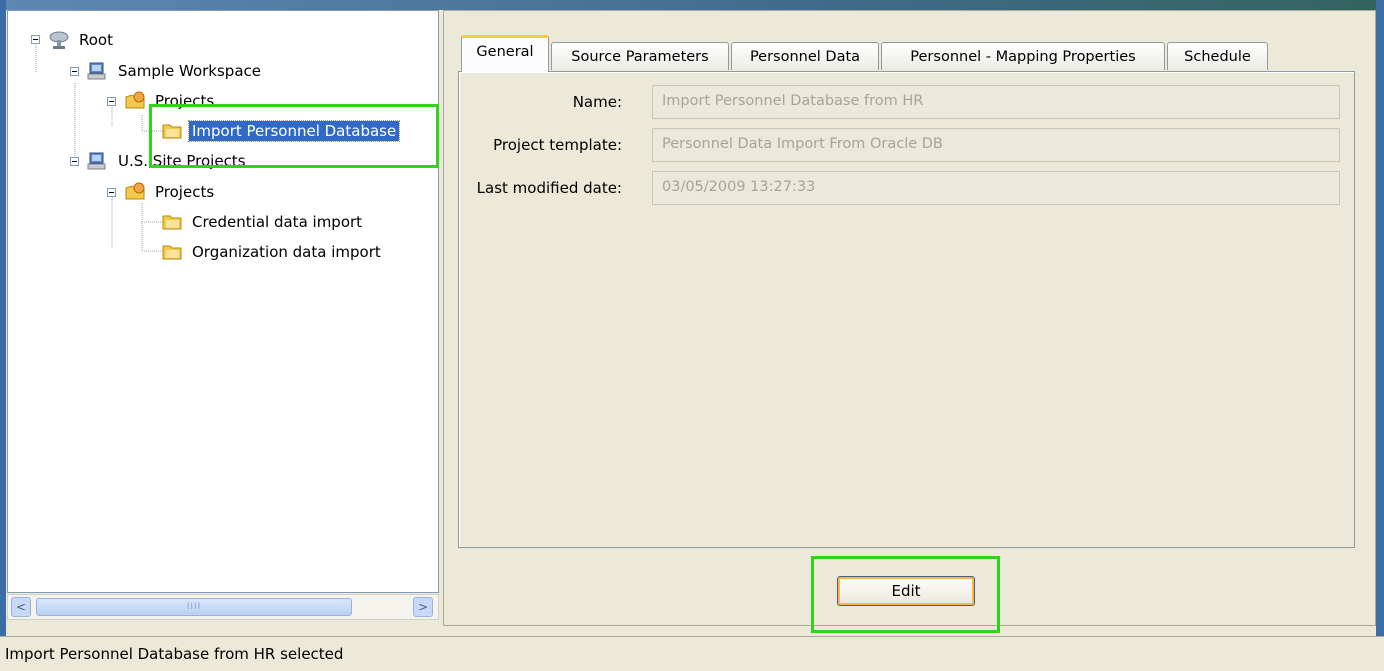 The image size is (1384, 671). I want to click on arrow-right-icon: >, so click(423, 607).